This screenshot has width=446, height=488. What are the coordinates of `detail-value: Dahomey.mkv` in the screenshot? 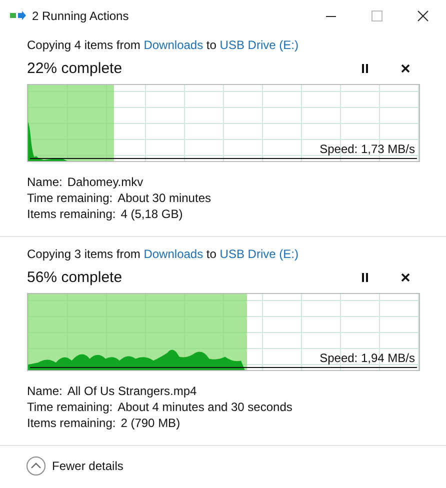 It's located at (105, 182).